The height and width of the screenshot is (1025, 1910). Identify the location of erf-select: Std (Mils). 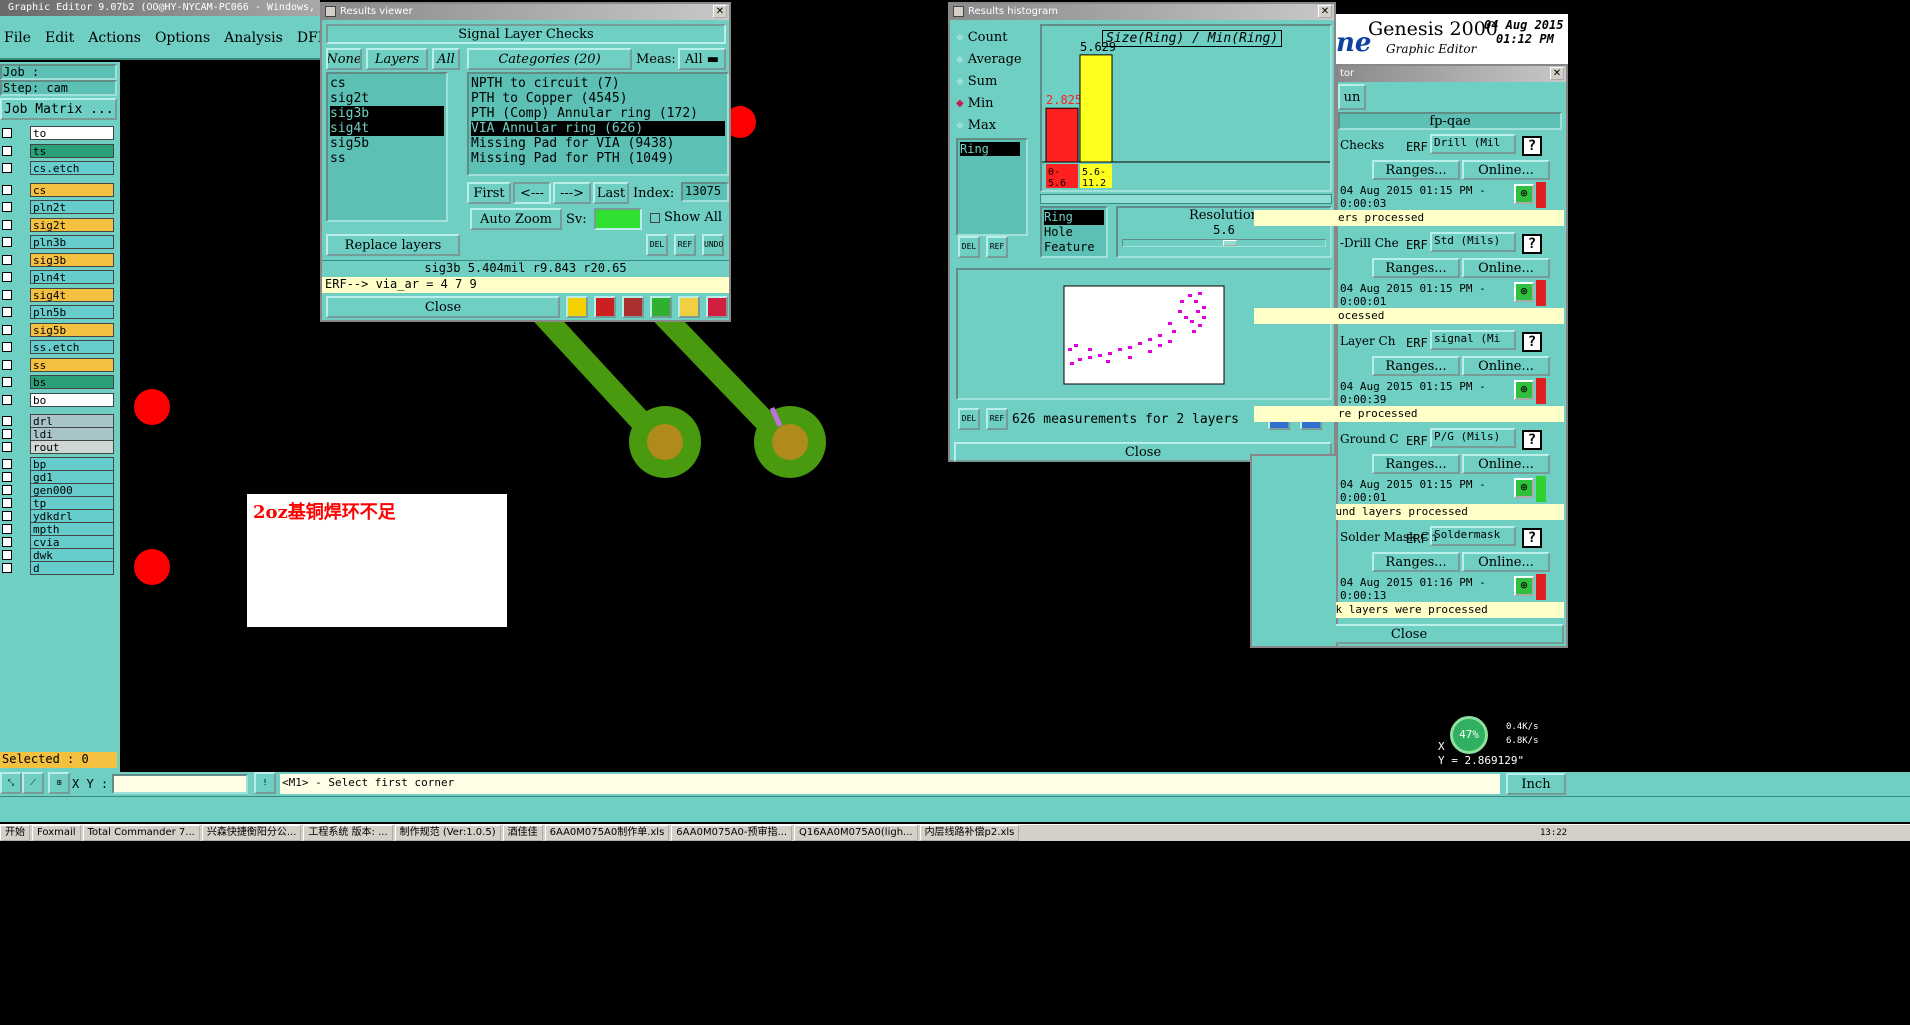
(1473, 242).